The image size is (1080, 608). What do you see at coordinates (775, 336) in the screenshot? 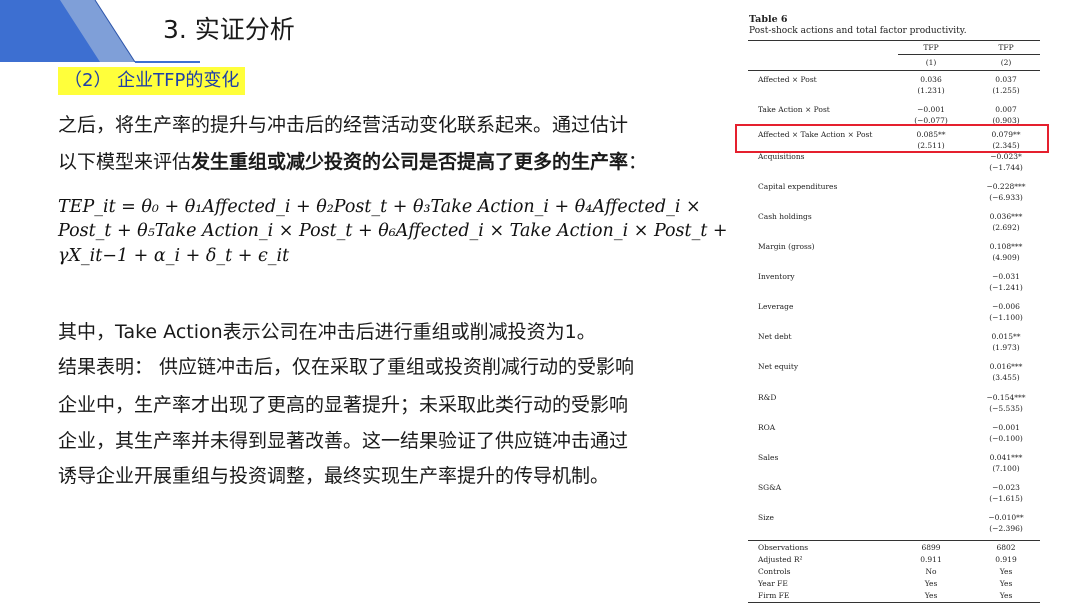
I see `row-label: Net debt` at bounding box center [775, 336].